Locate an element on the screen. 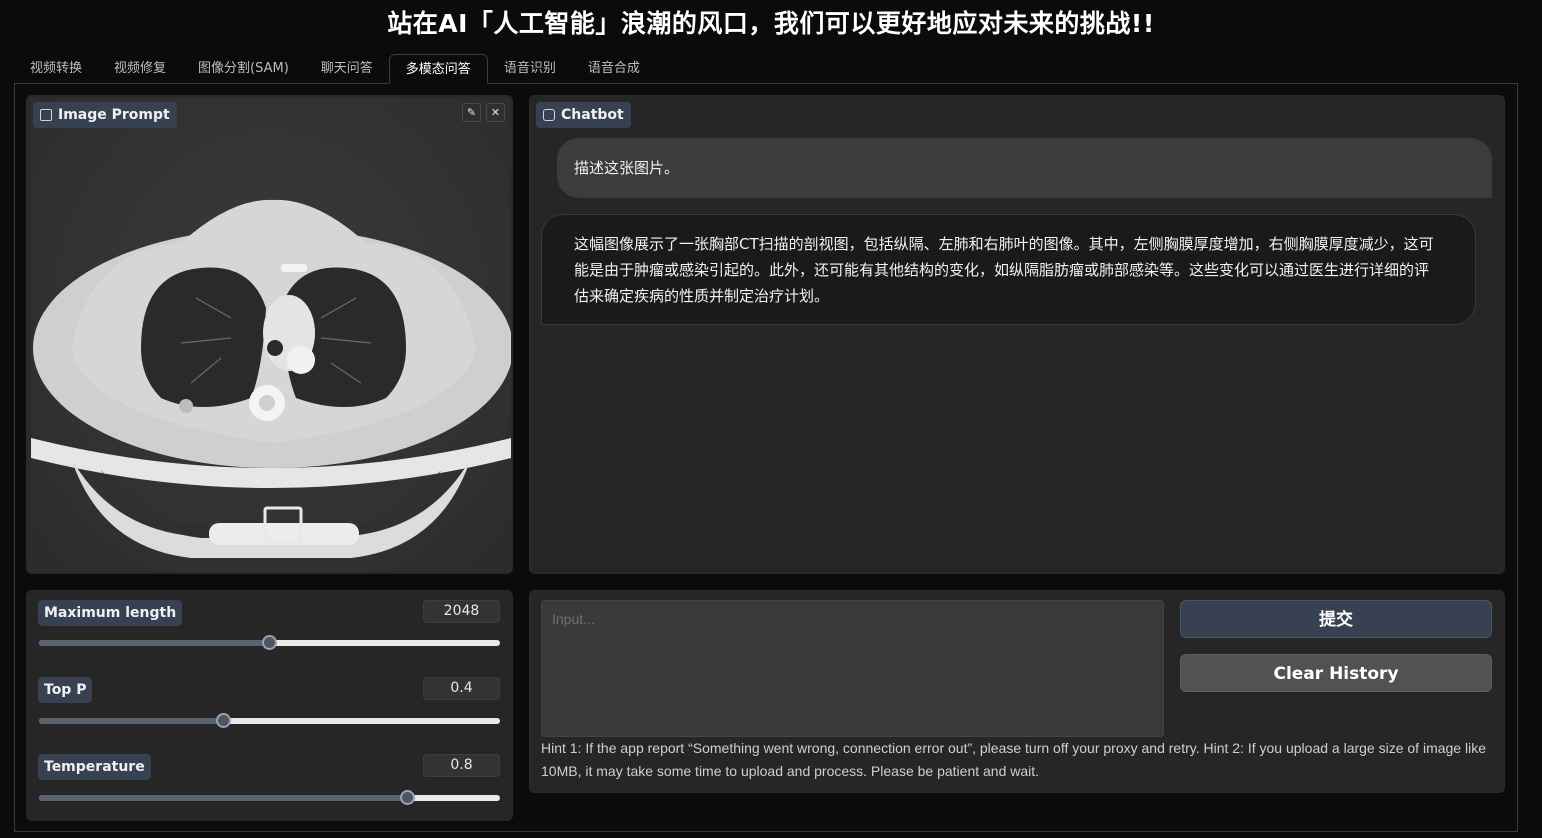 The height and width of the screenshot is (838, 1542). max-length-slider-fill is located at coordinates (154, 643).